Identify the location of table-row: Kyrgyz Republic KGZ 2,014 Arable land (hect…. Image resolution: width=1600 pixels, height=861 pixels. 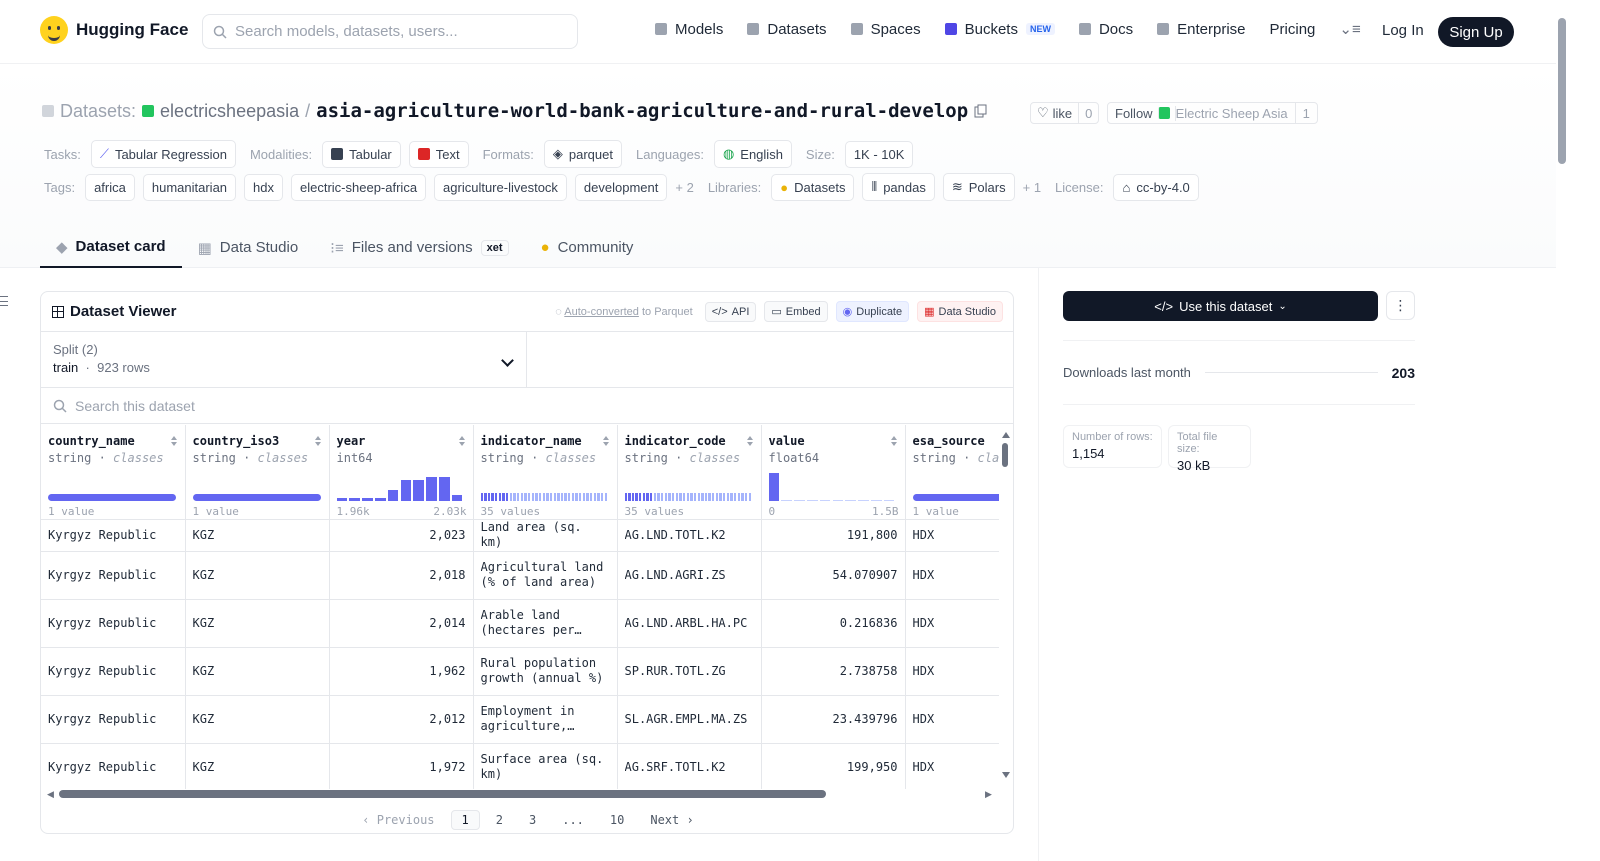
(520, 623).